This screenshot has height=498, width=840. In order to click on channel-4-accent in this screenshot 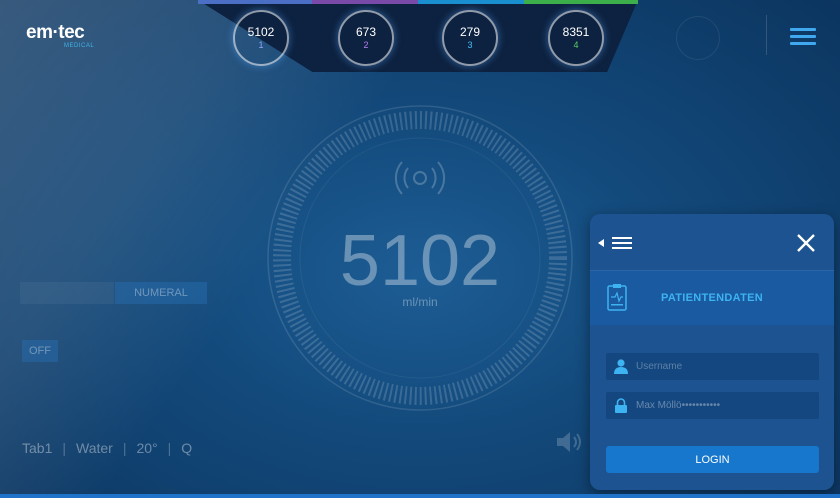, I will do `click(581, 2)`.